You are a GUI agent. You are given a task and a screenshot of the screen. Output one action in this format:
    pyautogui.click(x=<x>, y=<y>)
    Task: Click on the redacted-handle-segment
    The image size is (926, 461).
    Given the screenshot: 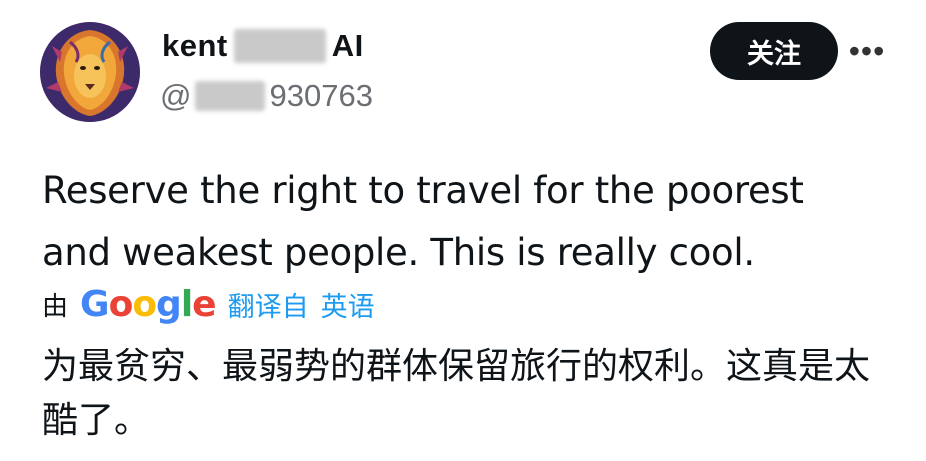 What is the action you would take?
    pyautogui.click(x=230, y=96)
    